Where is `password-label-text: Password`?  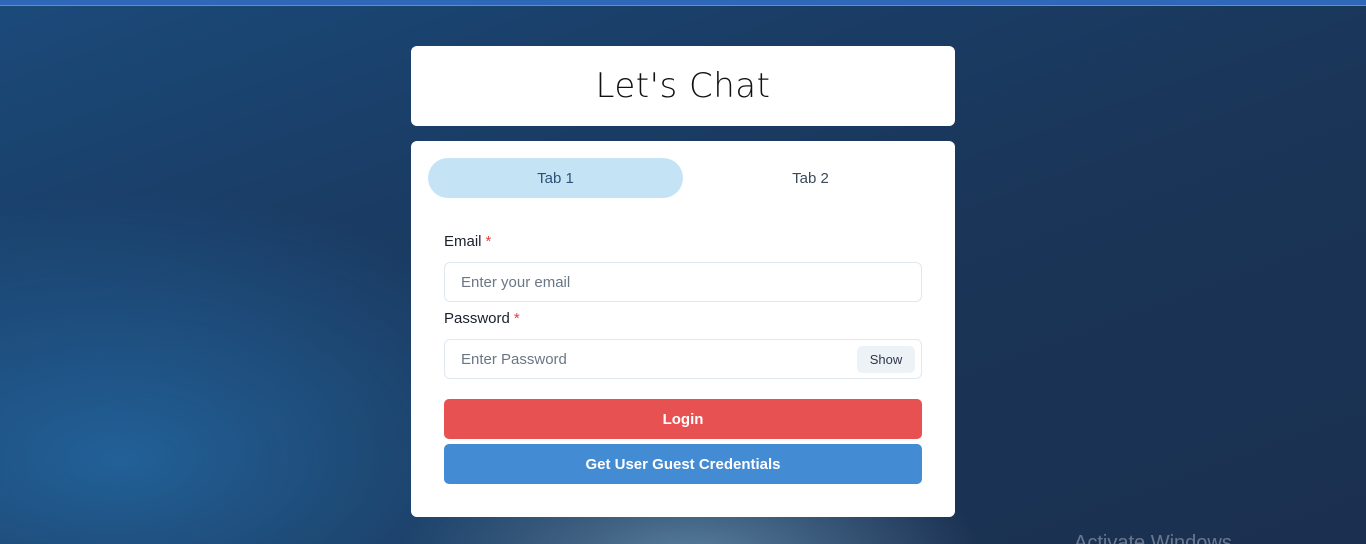
password-label-text: Password is located at coordinates (477, 318).